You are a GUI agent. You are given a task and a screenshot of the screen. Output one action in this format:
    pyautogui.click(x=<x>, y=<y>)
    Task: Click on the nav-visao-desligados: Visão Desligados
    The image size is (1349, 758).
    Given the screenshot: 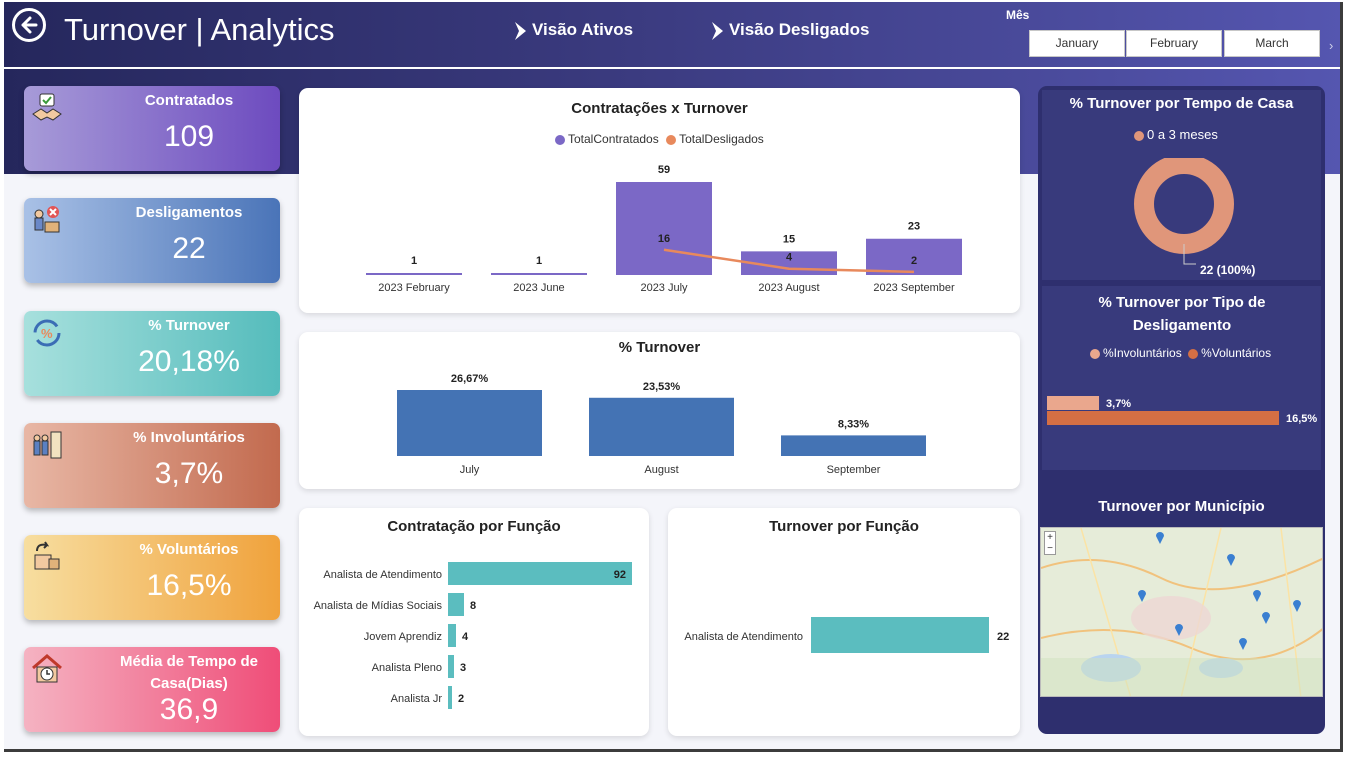 What is the action you would take?
    pyautogui.click(x=789, y=30)
    